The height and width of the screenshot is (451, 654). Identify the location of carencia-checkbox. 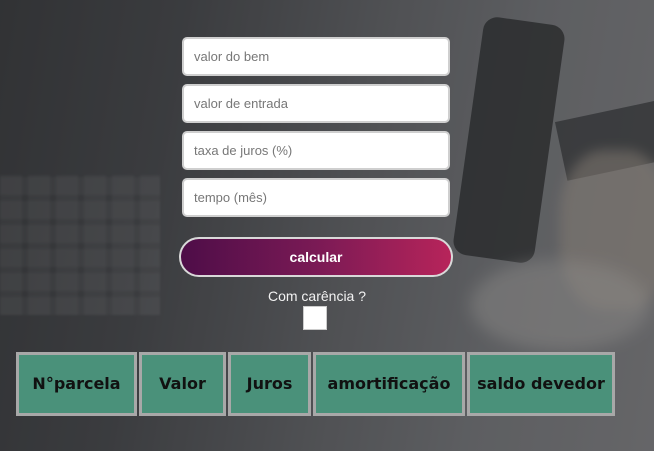
(315, 318).